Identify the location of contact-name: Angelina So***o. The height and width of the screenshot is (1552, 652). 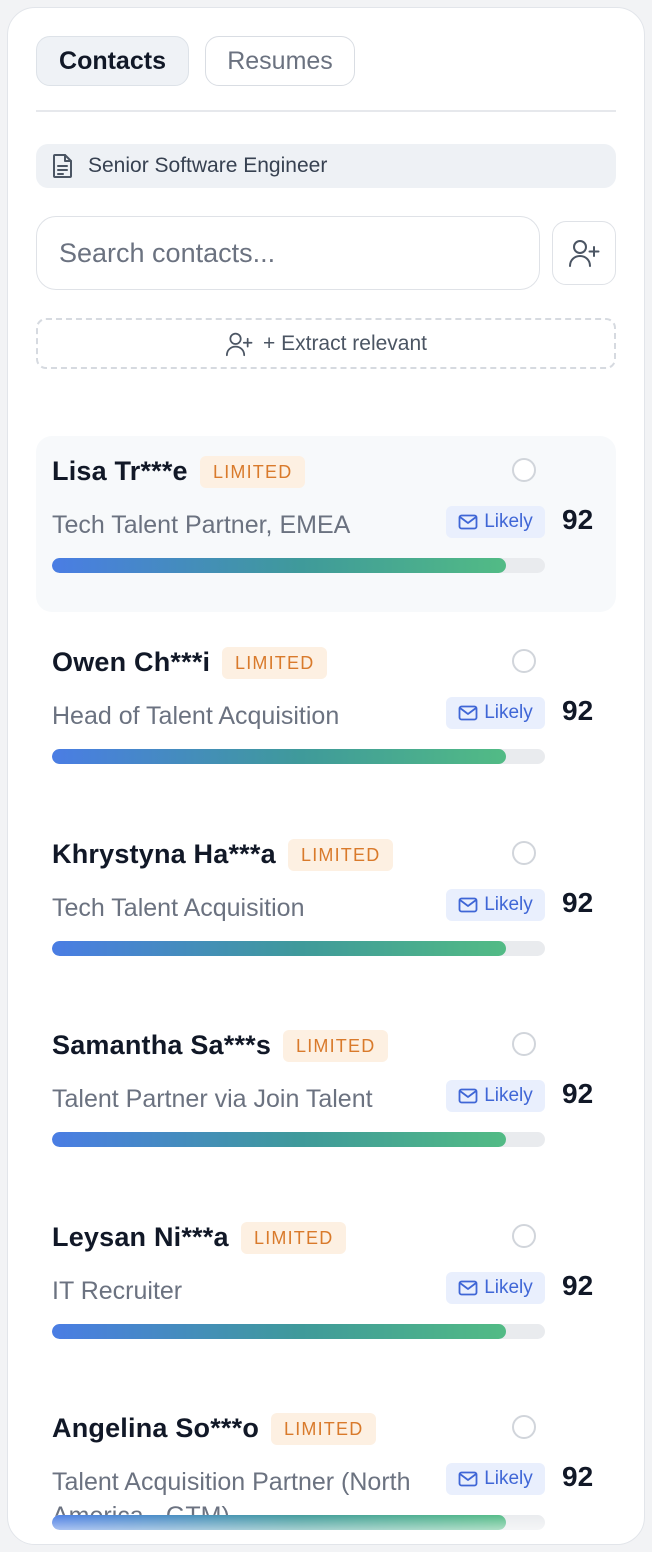
(155, 1428).